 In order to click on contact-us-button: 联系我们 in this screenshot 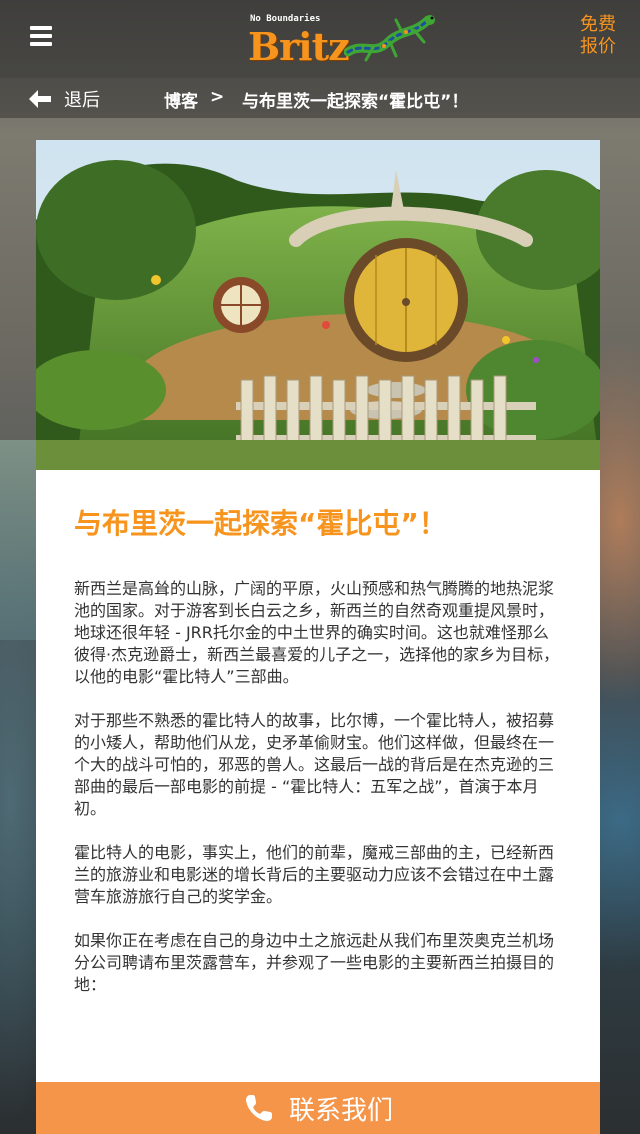, I will do `click(318, 1108)`.